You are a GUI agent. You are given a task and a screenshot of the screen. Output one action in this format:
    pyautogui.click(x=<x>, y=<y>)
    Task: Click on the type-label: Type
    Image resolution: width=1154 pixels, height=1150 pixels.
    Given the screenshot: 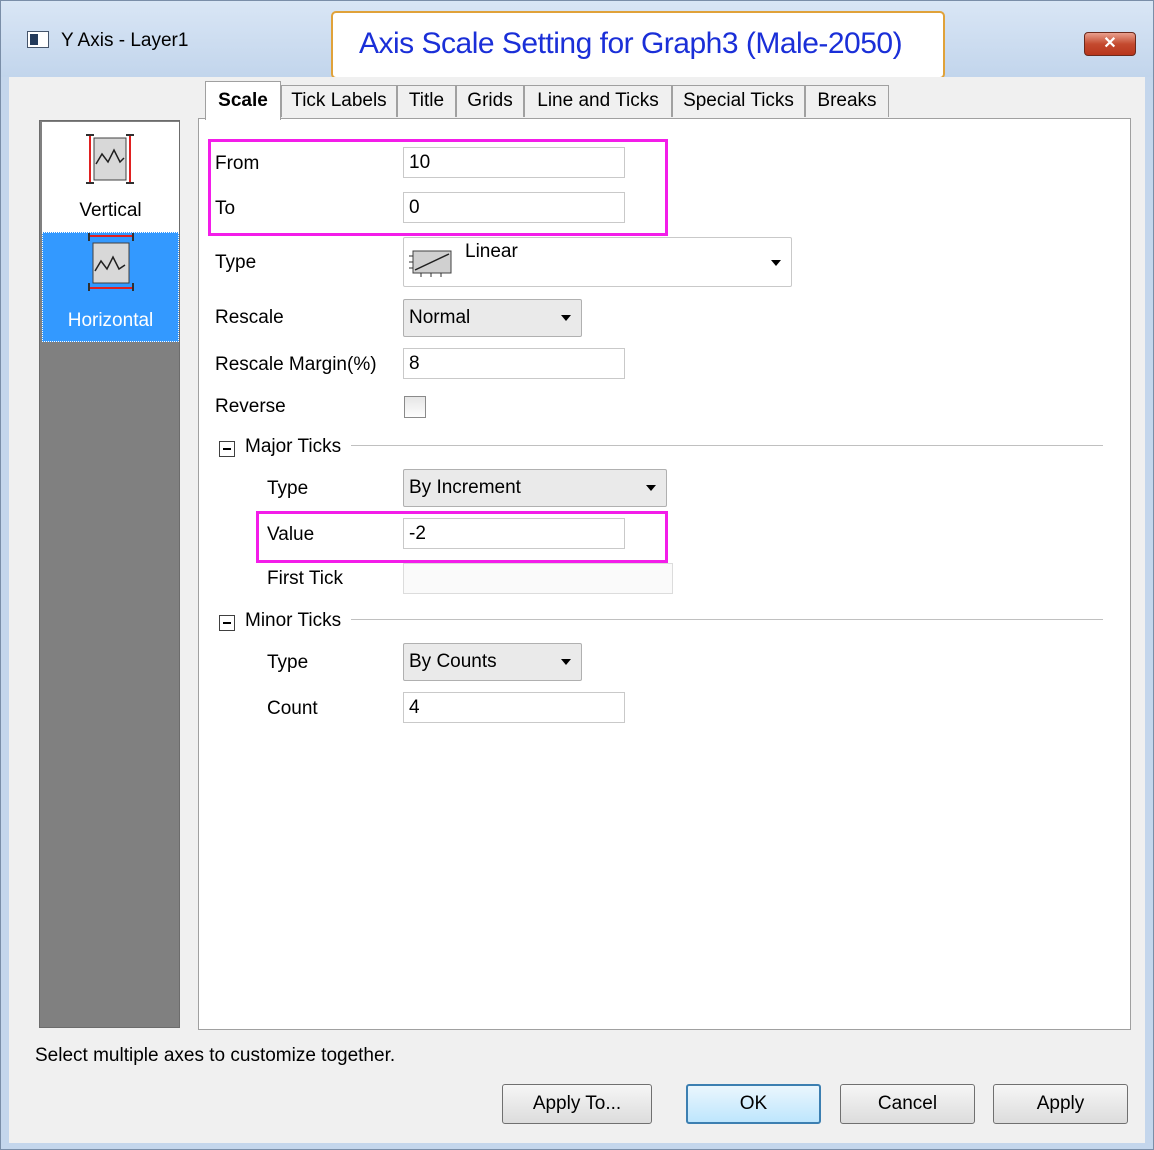 What is the action you would take?
    pyautogui.click(x=236, y=262)
    